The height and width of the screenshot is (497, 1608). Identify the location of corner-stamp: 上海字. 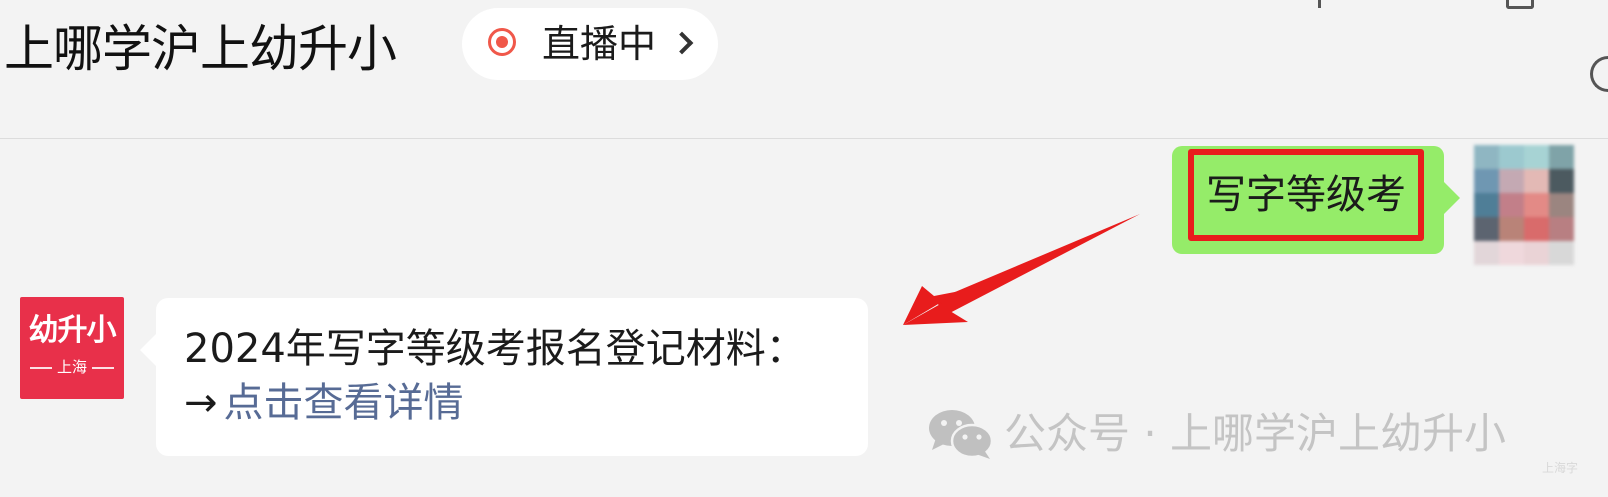
(1560, 468).